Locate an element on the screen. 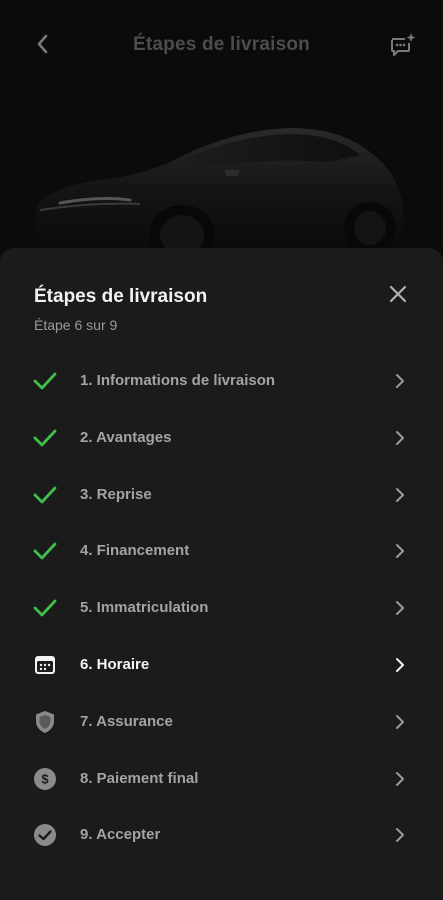 The width and height of the screenshot is (443, 900). step-item-informations-livraison: 1. Informations de livraison is located at coordinates (221, 381).